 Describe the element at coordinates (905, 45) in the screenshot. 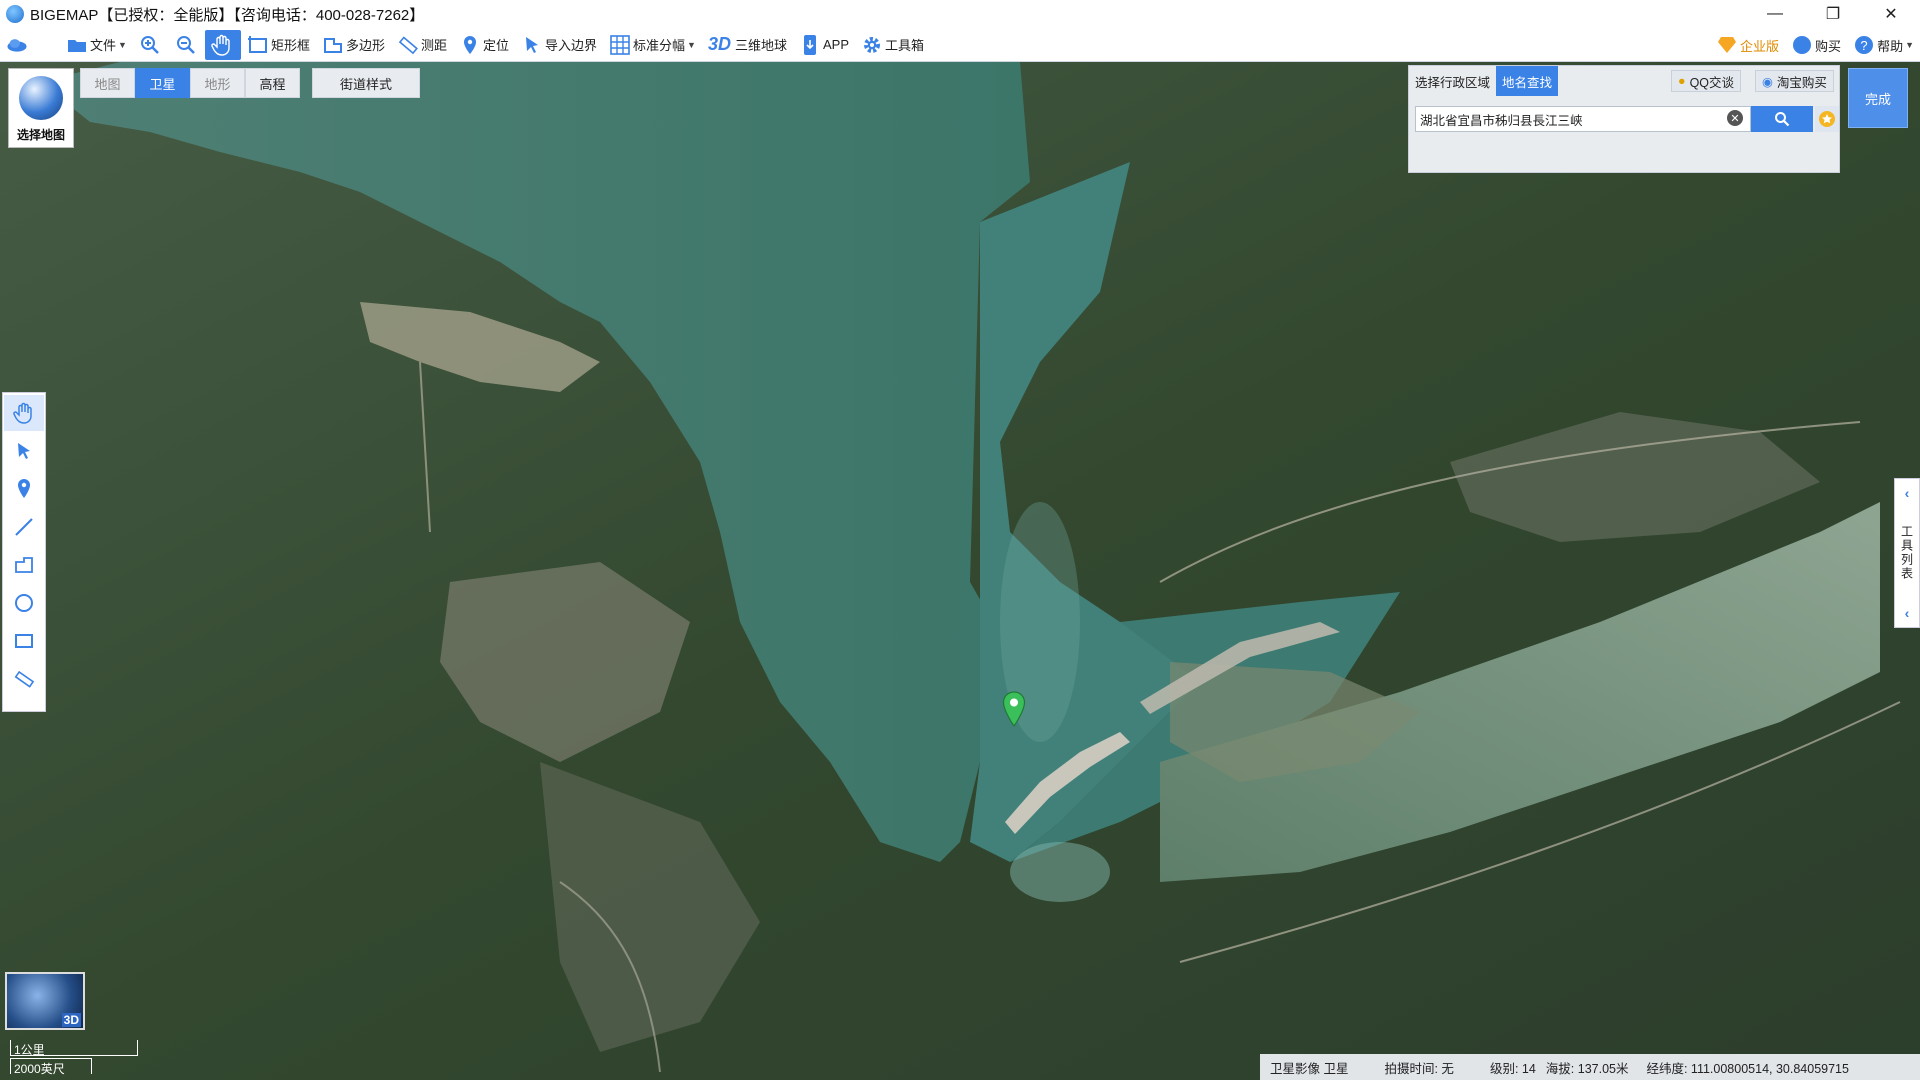

I see `toolbox-label: 工具箱` at that location.